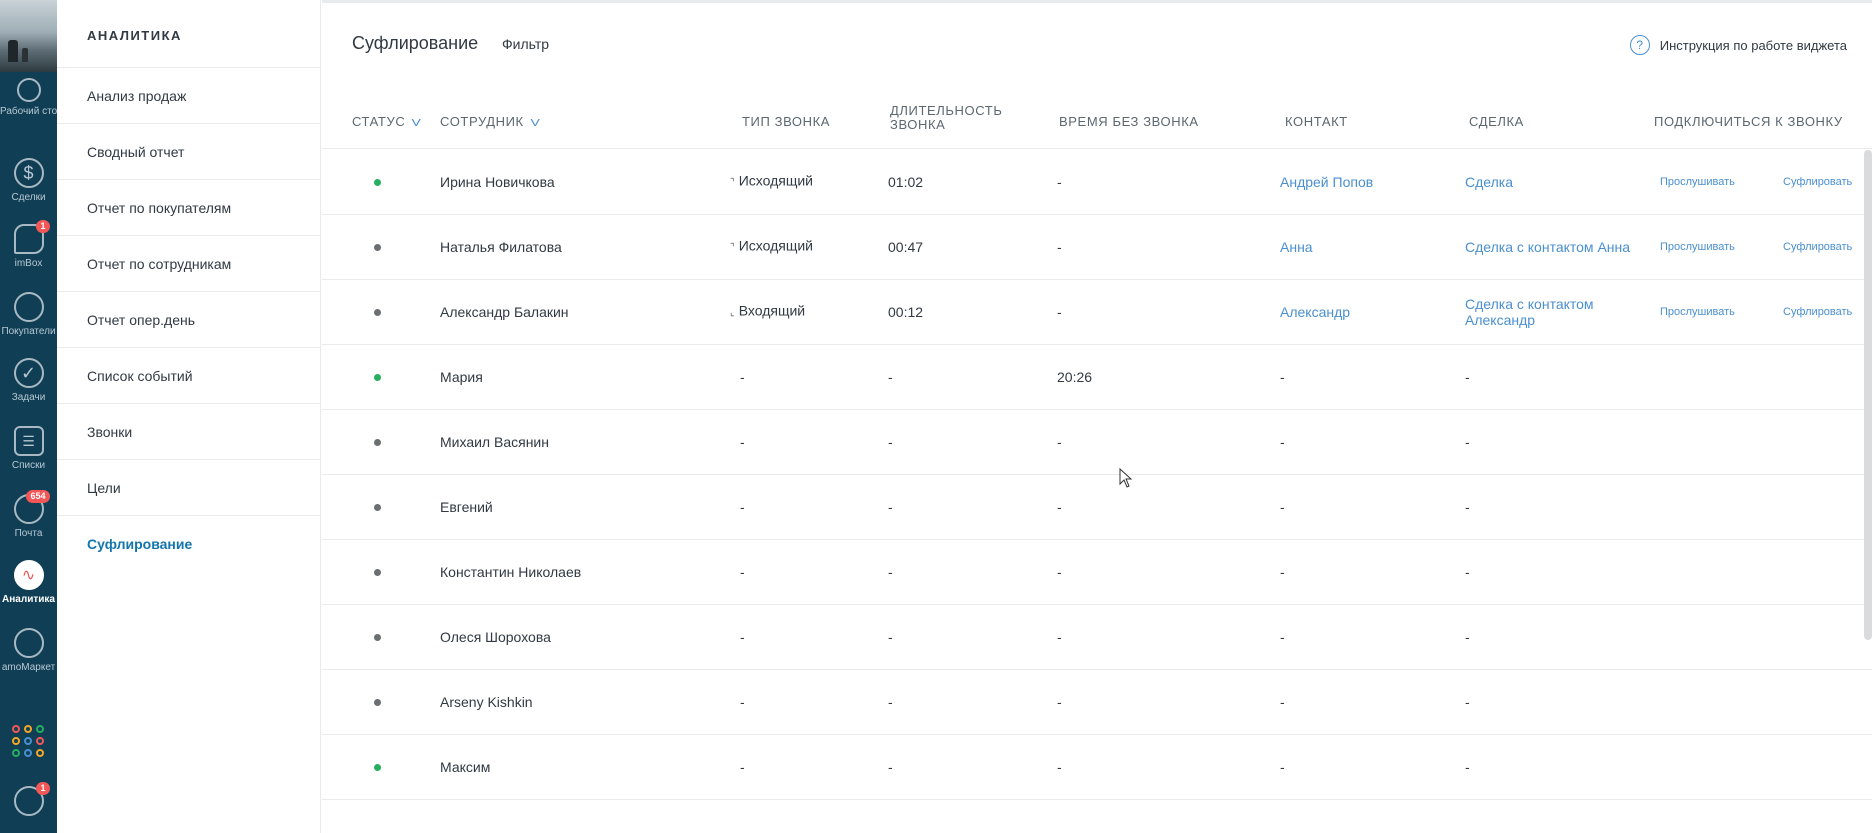  What do you see at coordinates (1097, 572) in the screenshot?
I see `table-row: Константин Николаев - - - - -` at bounding box center [1097, 572].